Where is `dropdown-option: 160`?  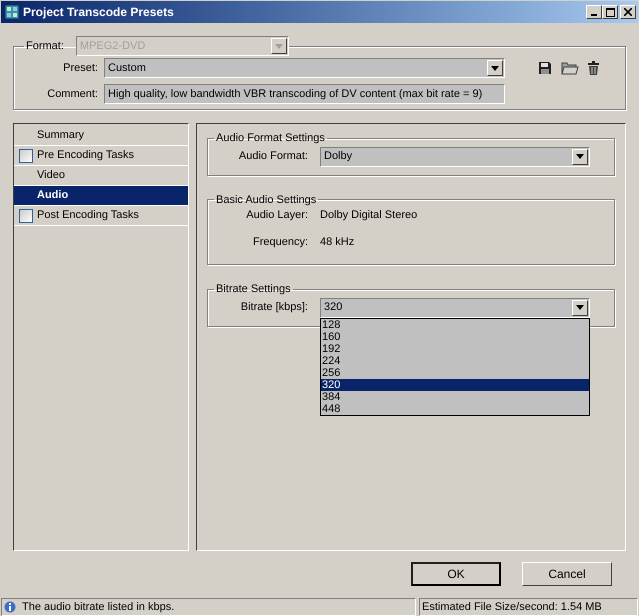 dropdown-option: 160 is located at coordinates (455, 336).